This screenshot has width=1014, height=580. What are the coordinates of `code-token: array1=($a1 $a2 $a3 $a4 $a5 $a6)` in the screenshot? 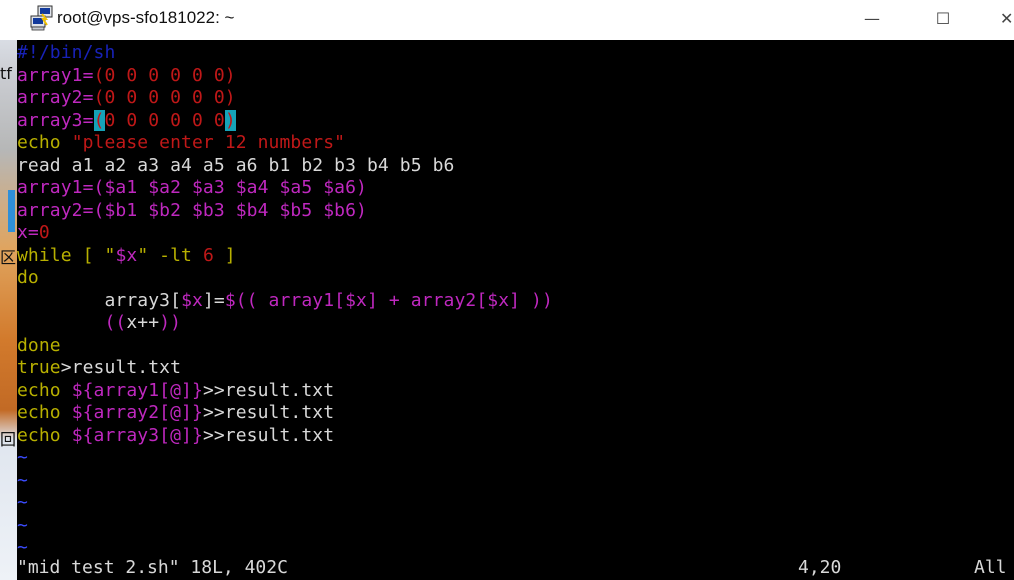 It's located at (192, 187).